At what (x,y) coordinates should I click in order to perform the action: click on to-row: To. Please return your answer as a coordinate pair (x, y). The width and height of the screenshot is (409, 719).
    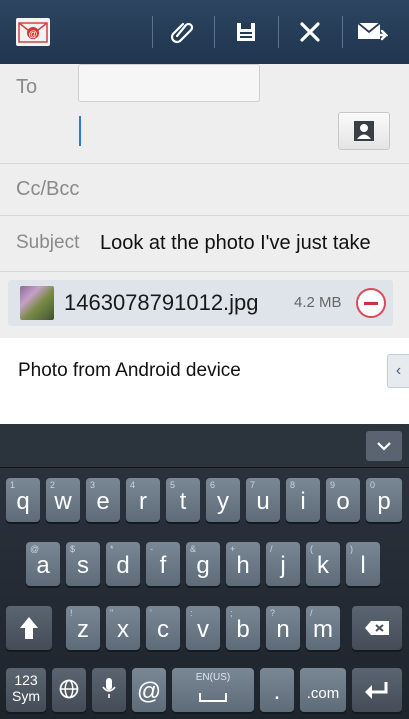
    Looking at the image, I should click on (204, 114).